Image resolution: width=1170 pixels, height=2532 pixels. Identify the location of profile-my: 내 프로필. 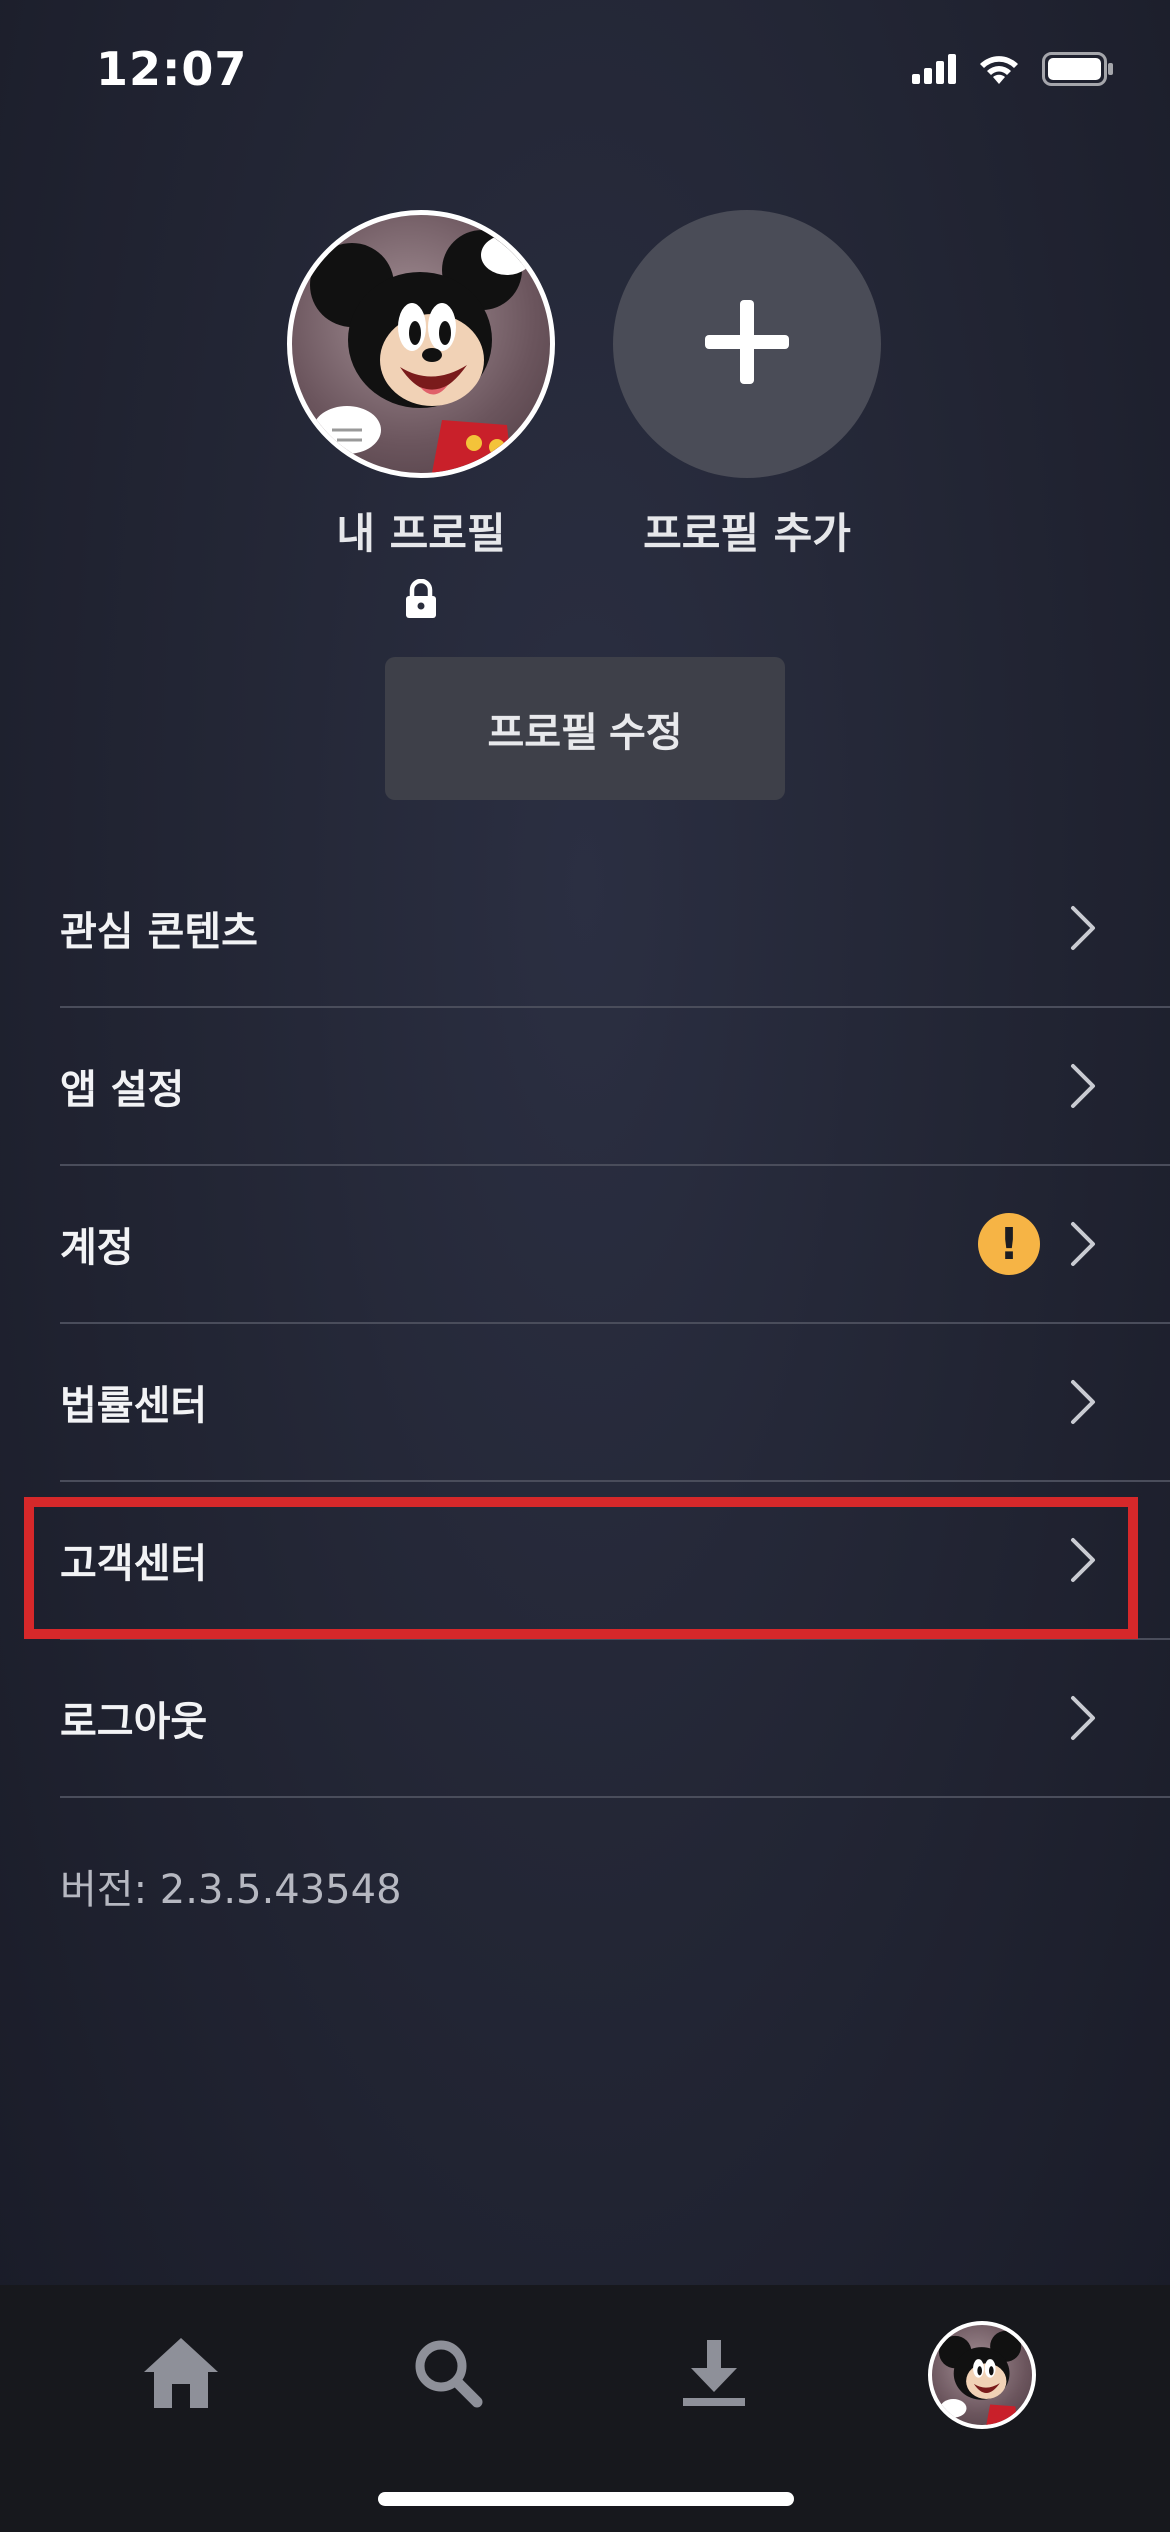
(421, 414).